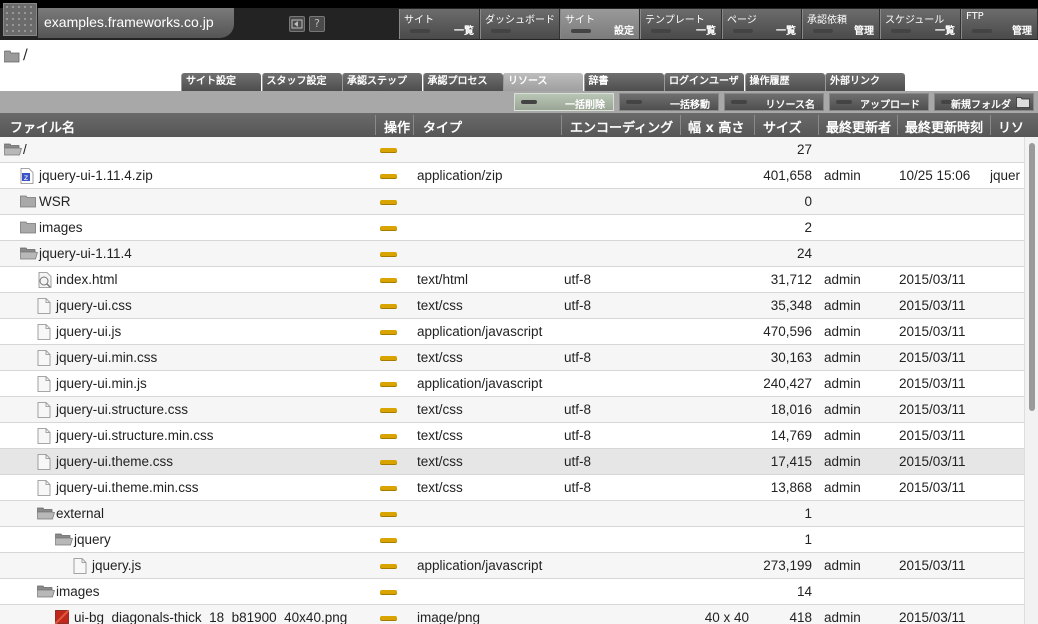 This screenshot has width=1038, height=624. I want to click on tab-0: サイト設定, so click(221, 82).